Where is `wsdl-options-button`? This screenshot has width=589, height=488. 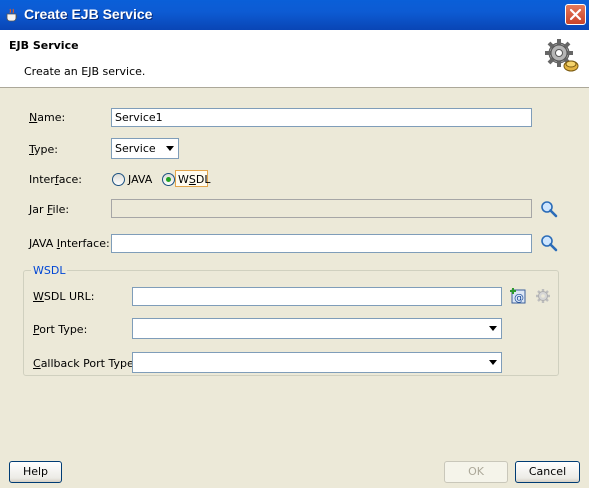
wsdl-options-button is located at coordinates (544, 297).